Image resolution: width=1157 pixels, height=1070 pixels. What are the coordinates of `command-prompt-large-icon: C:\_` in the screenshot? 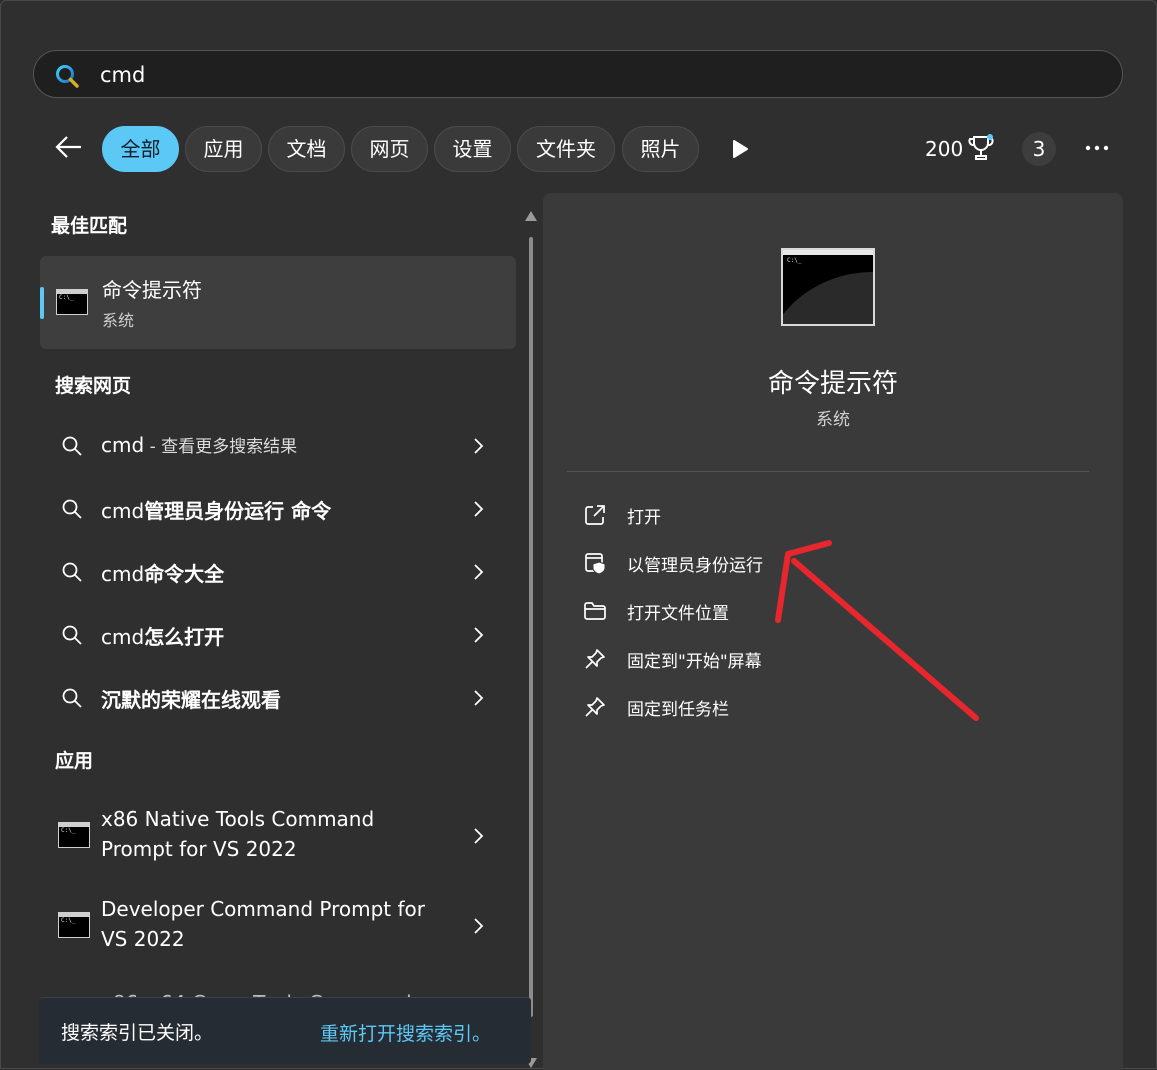 It's located at (828, 287).